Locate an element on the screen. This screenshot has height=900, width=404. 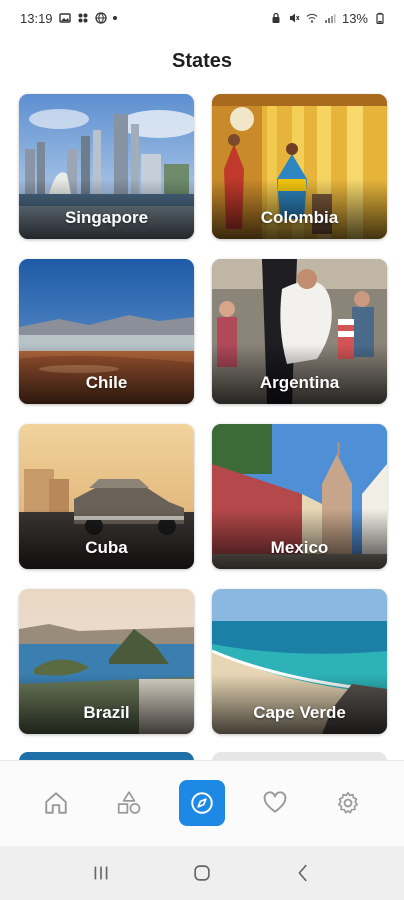
state-name: Singapore is located at coordinates (106, 217).